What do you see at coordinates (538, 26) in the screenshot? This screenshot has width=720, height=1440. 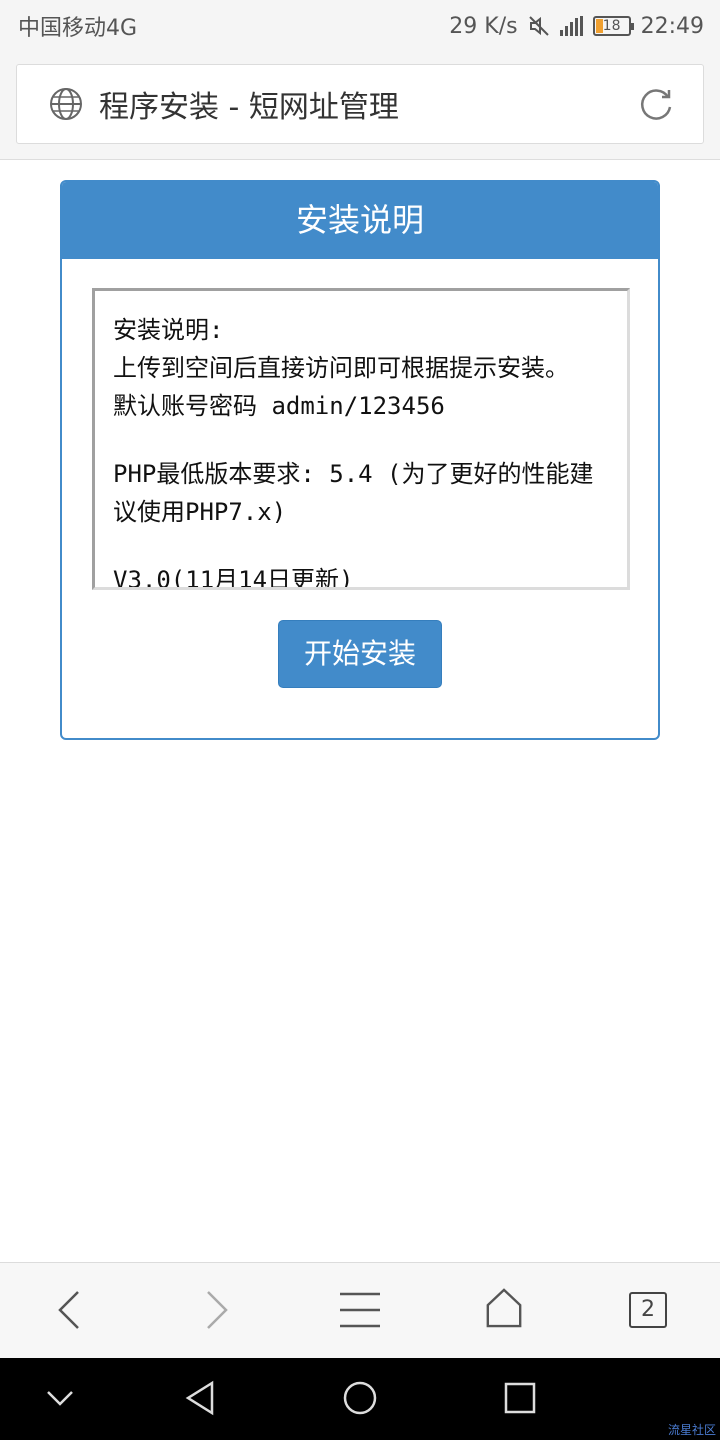 I see `mute-icon` at bounding box center [538, 26].